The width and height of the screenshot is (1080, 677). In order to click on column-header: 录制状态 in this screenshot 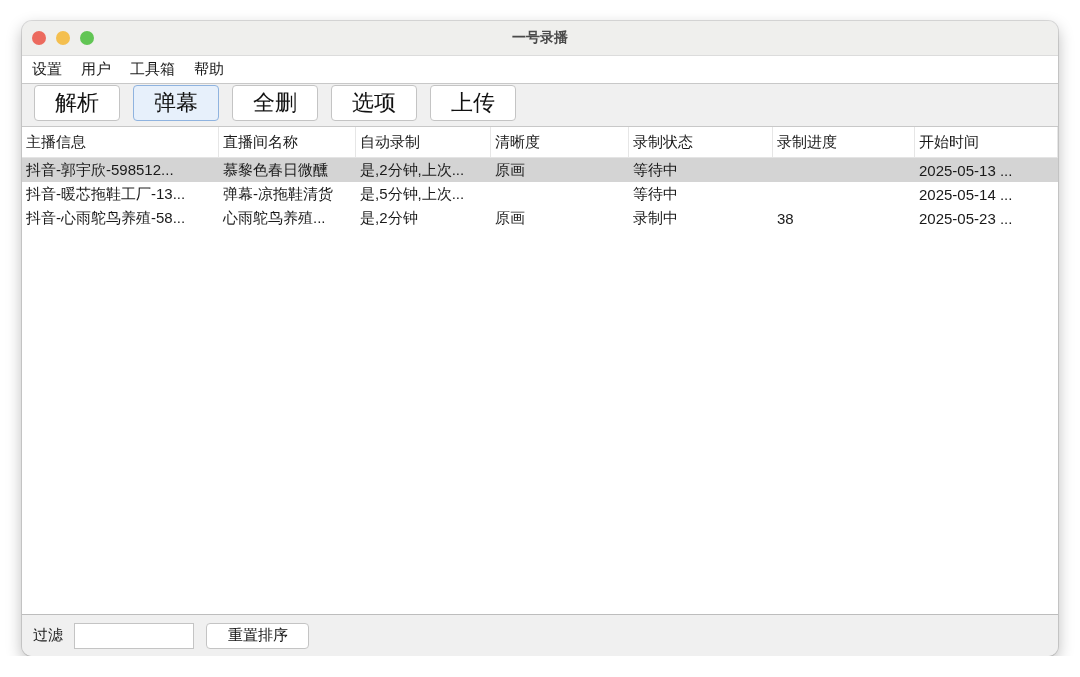, I will do `click(701, 142)`.